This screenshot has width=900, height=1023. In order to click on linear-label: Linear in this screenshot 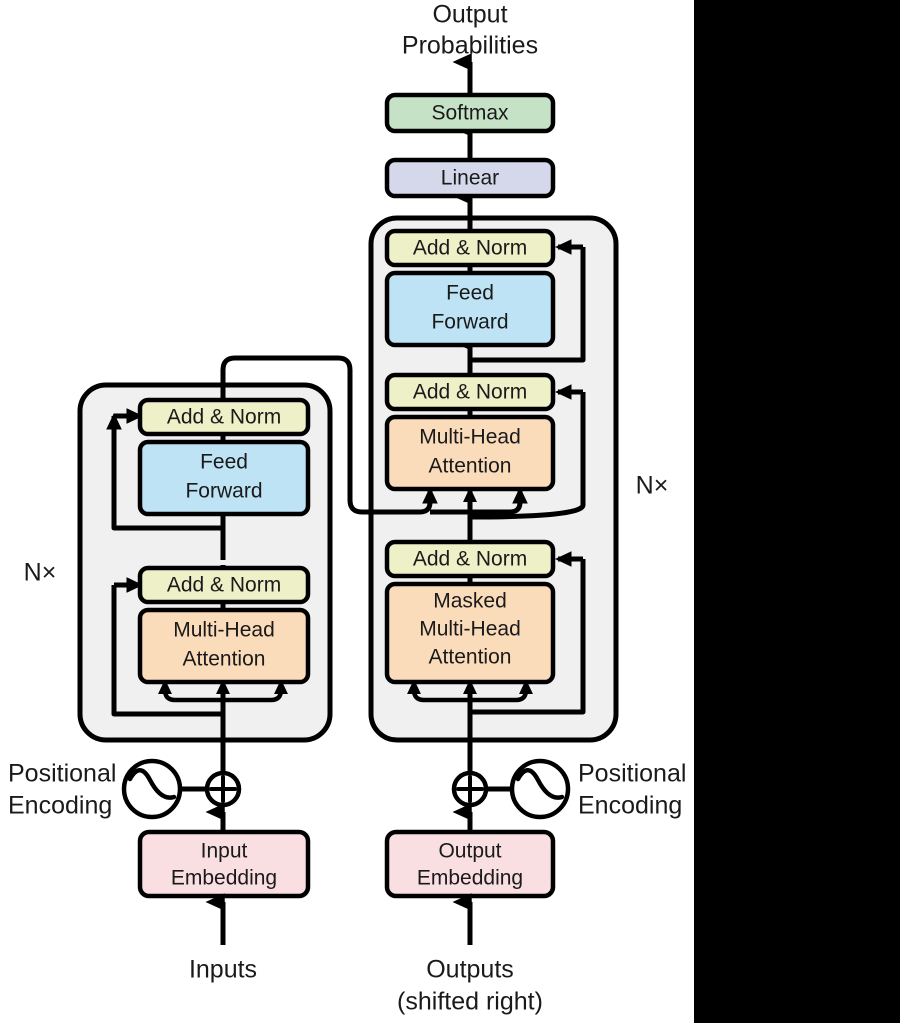, I will do `click(470, 178)`.